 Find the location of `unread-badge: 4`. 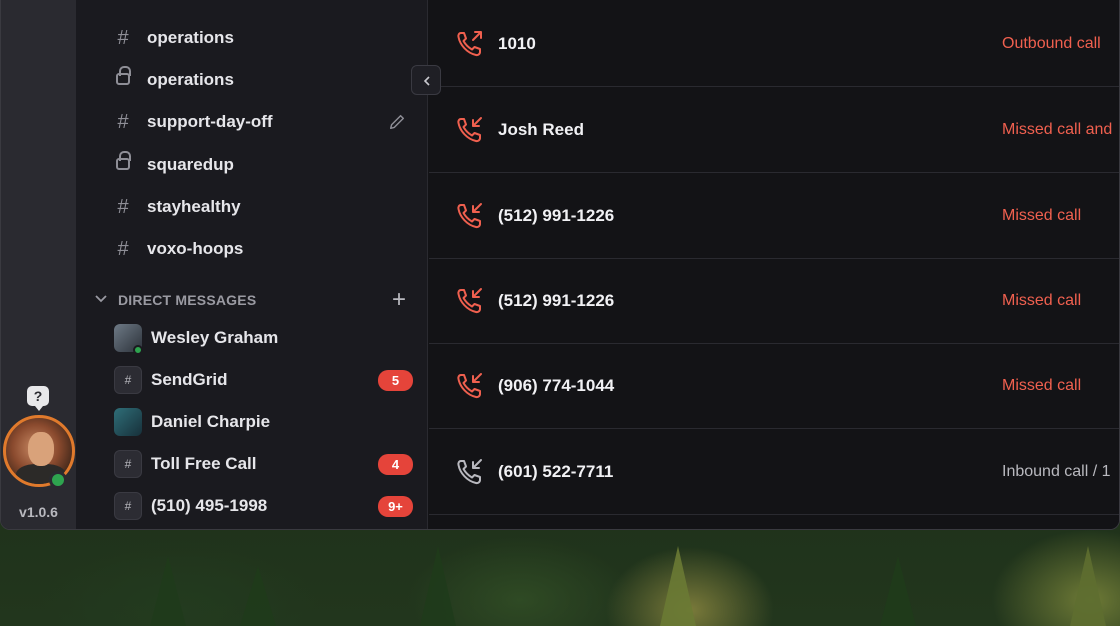

unread-badge: 4 is located at coordinates (395, 464).